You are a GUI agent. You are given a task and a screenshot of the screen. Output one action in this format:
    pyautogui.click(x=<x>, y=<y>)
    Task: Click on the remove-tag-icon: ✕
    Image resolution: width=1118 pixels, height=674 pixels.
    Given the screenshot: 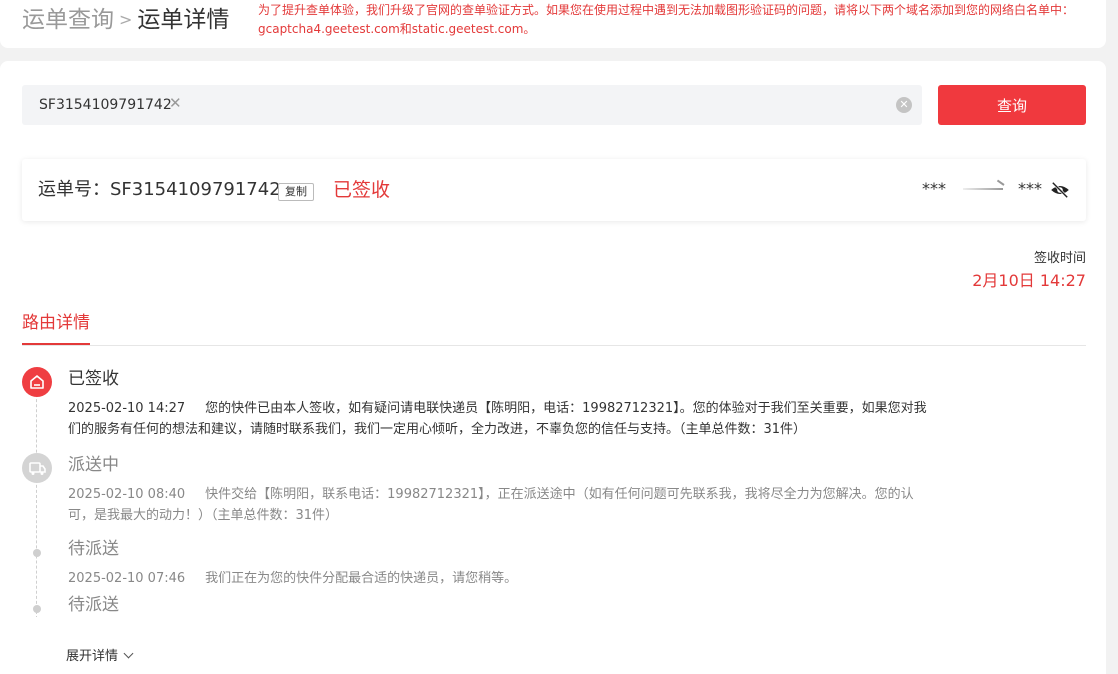 What is the action you would take?
    pyautogui.click(x=175, y=103)
    